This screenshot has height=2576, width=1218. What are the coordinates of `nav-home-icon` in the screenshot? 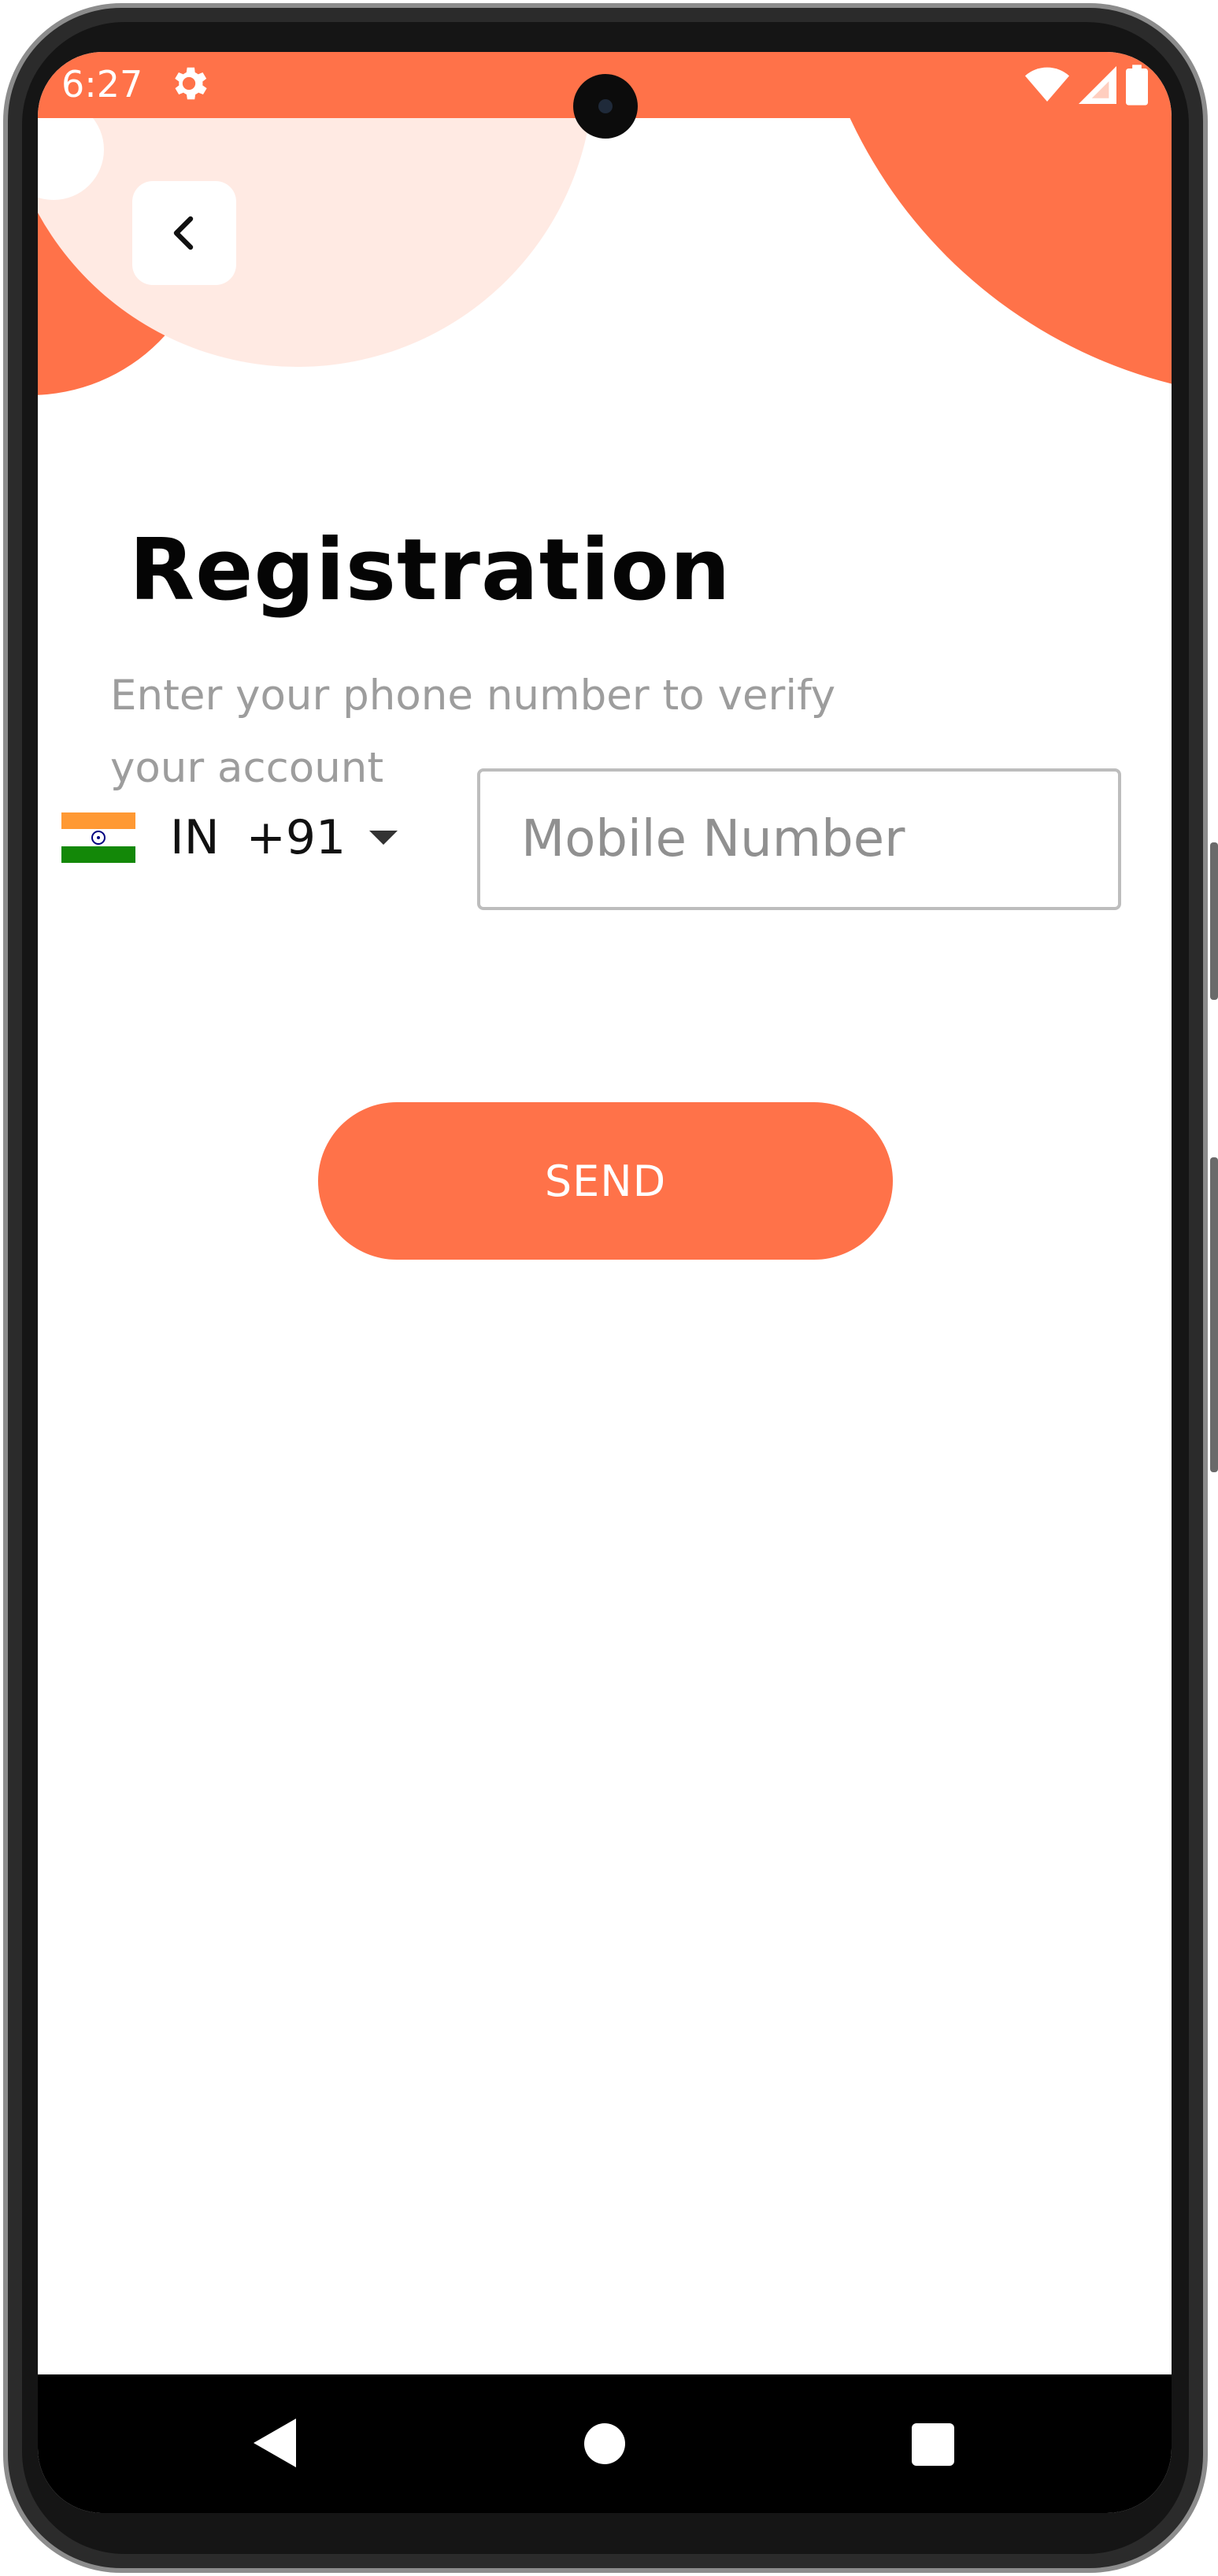 It's located at (604, 2443).